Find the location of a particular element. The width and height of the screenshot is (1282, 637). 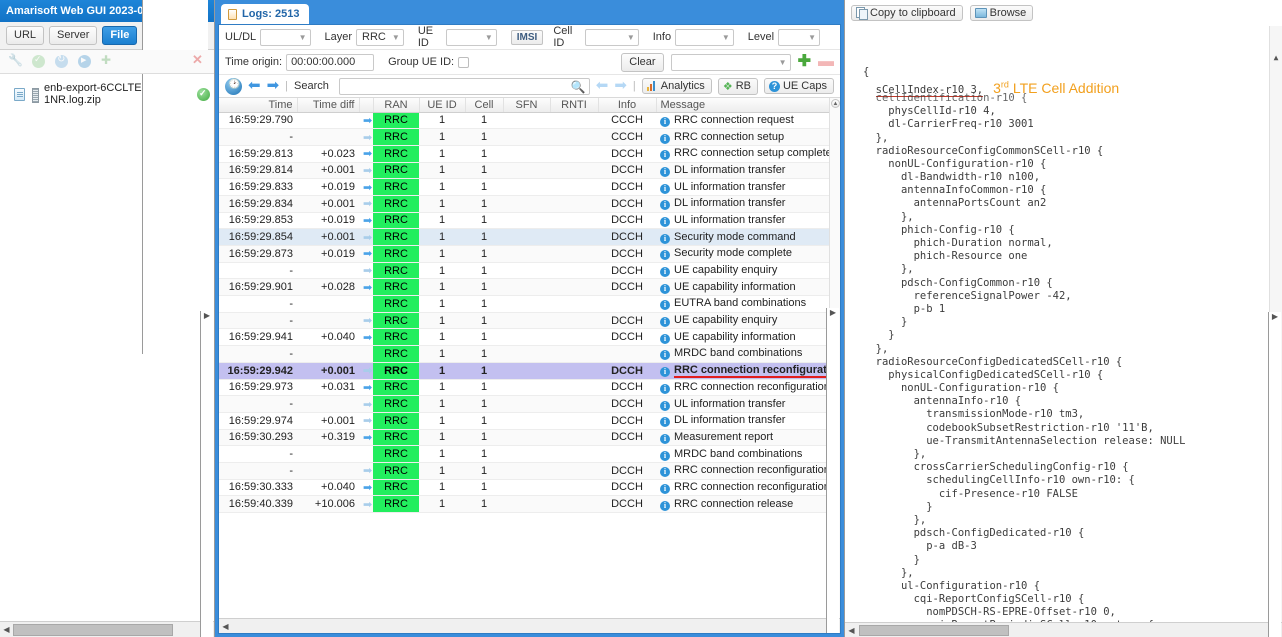

table-row: - ➡ RRC 1 1 DCCH i UL information transfer is located at coordinates (529, 404).